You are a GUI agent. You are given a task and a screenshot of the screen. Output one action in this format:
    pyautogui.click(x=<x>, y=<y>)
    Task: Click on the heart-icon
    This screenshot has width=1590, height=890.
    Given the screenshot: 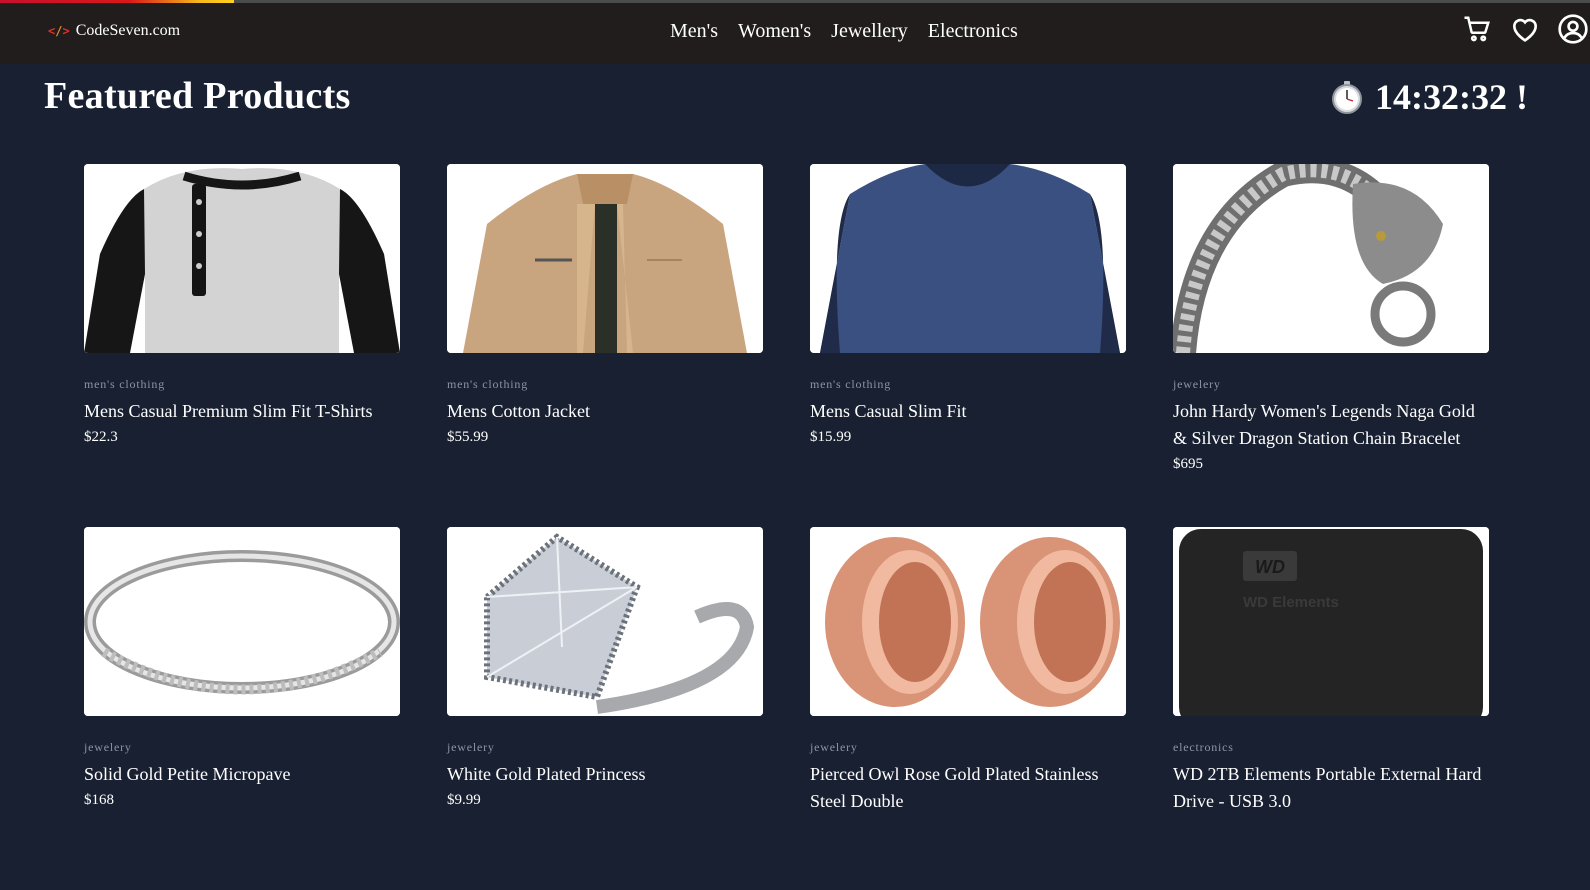 What is the action you would take?
    pyautogui.click(x=1525, y=30)
    